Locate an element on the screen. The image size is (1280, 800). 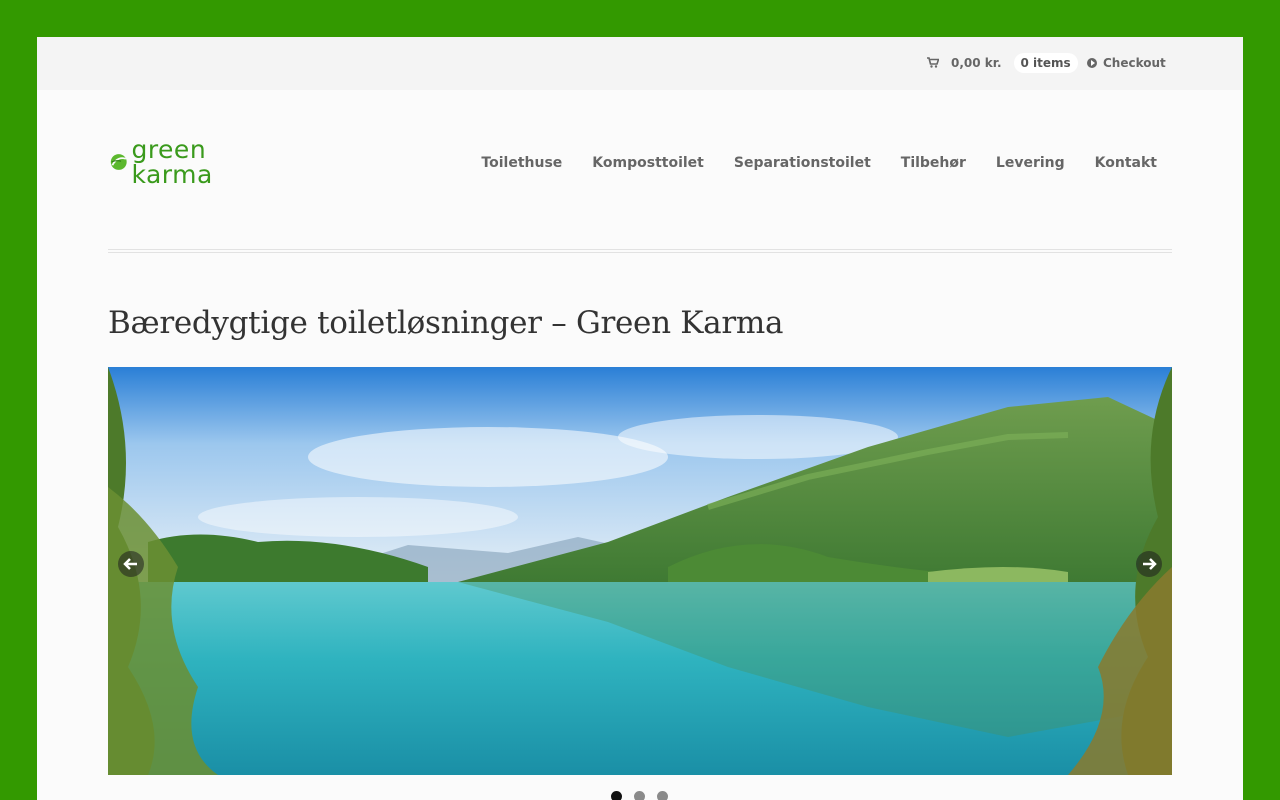
logo: green karma is located at coordinates (186, 162).